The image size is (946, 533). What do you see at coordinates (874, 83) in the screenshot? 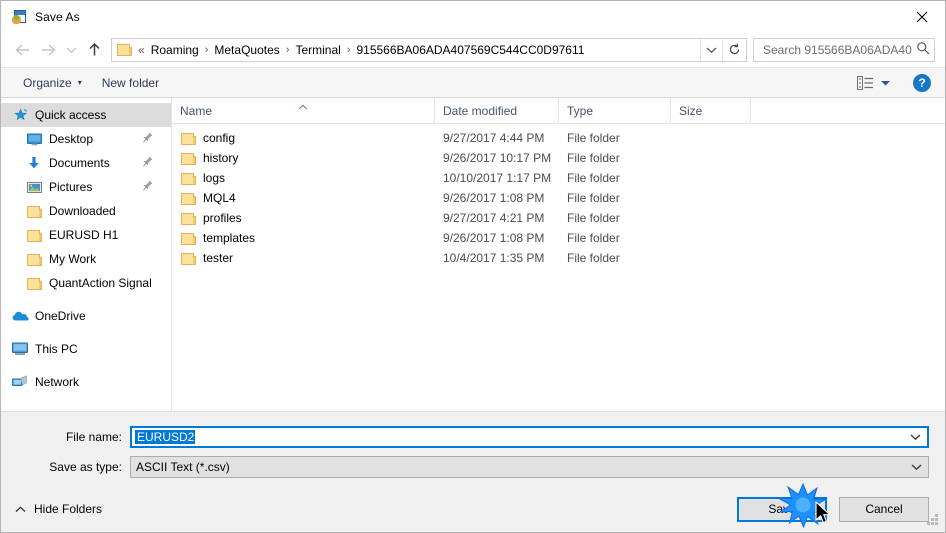
I see `change-view-button` at bounding box center [874, 83].